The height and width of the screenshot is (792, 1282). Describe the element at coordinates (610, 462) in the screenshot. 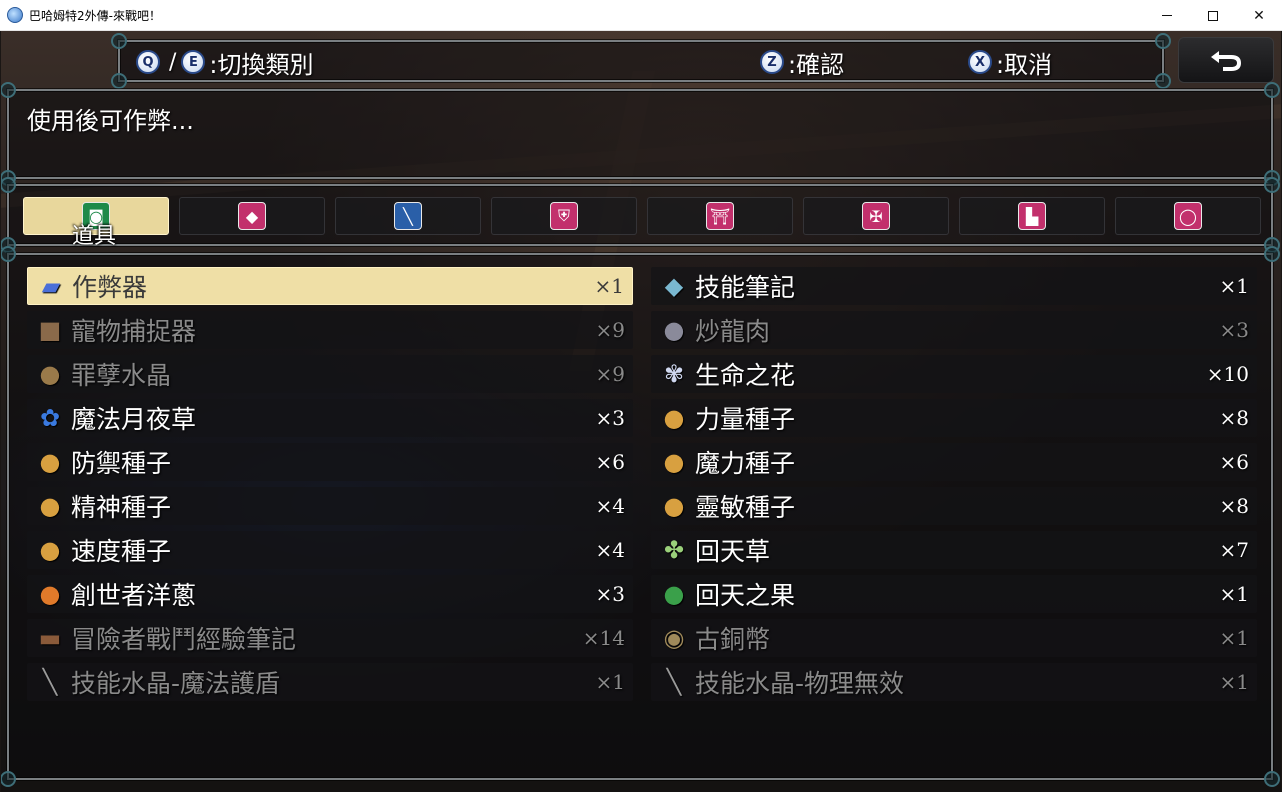

I see `item-count: ×6` at that location.